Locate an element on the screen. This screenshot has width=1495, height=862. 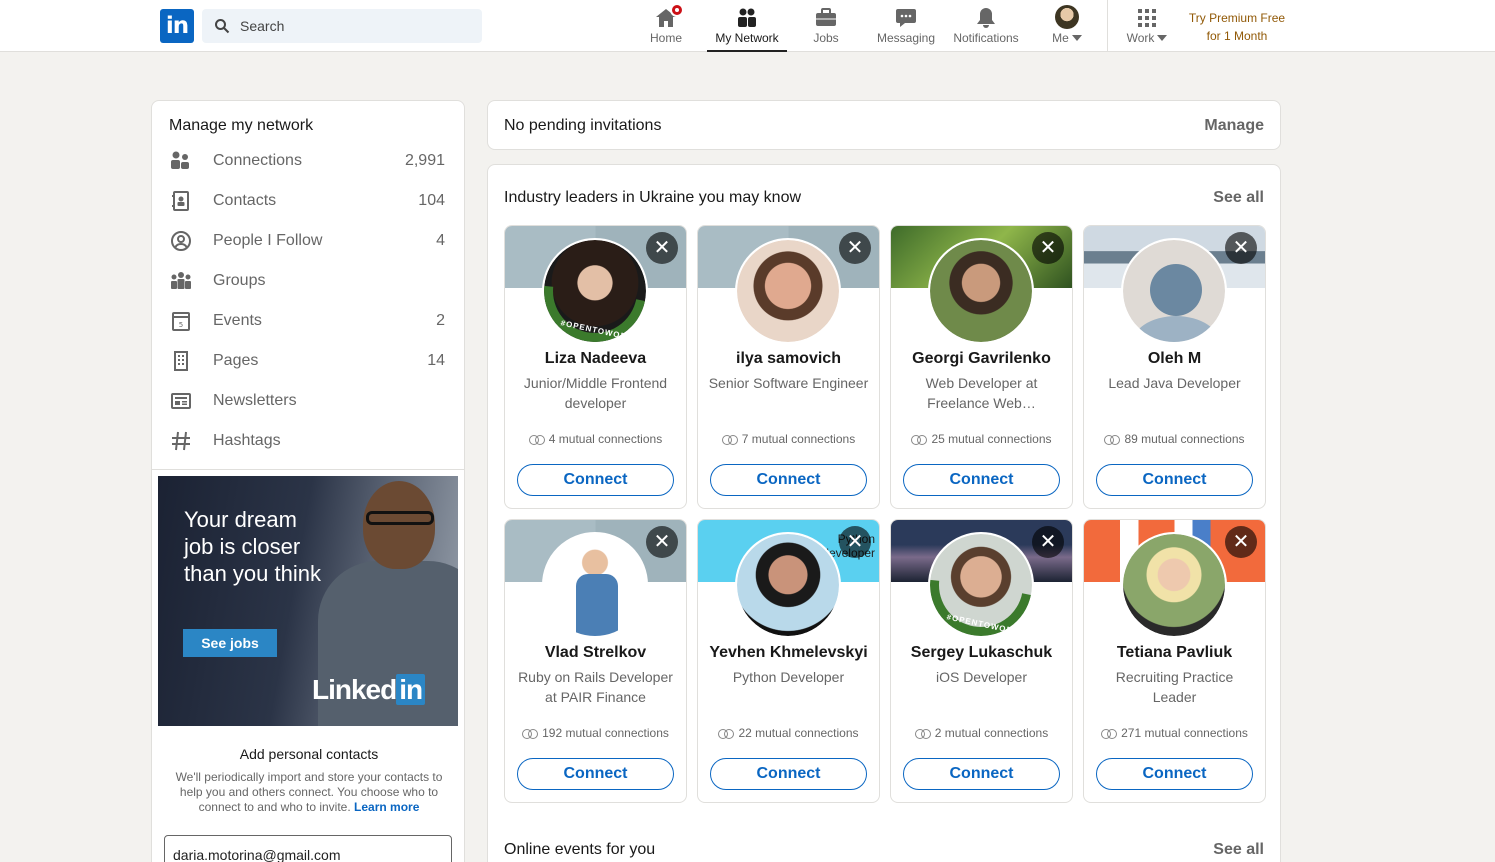
nav-my-network: My Network is located at coordinates (747, 26).